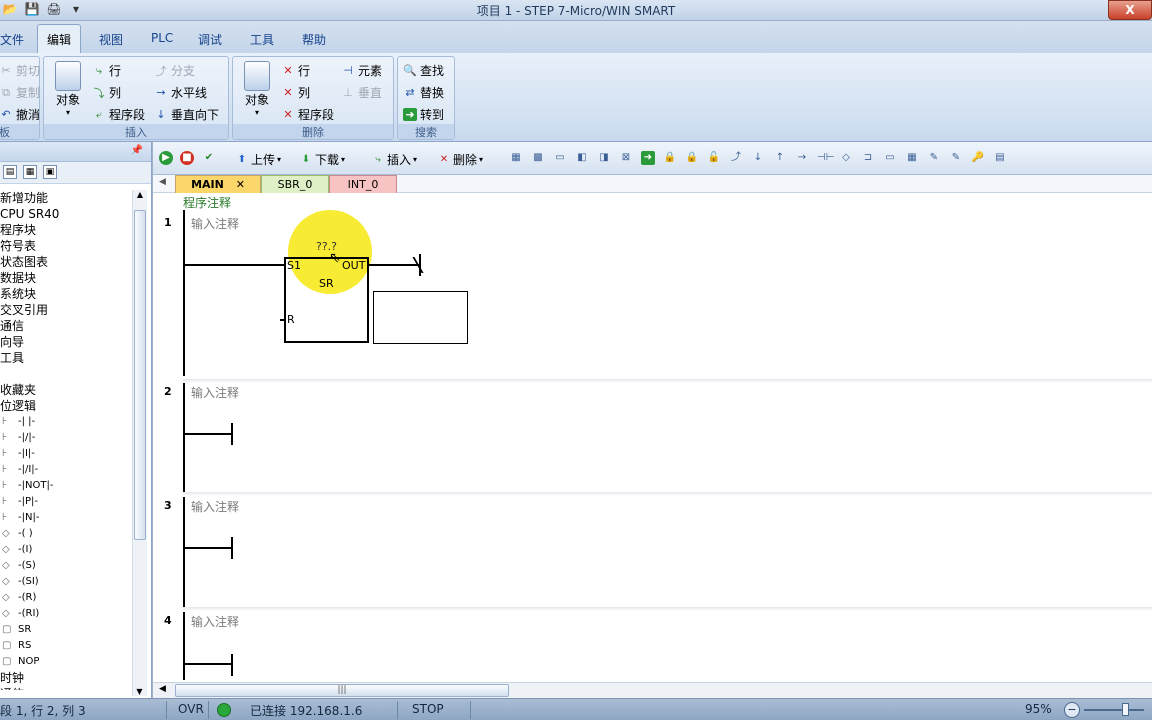  Describe the element at coordinates (66, 342) in the screenshot. I see `tree-item: 向导` at that location.